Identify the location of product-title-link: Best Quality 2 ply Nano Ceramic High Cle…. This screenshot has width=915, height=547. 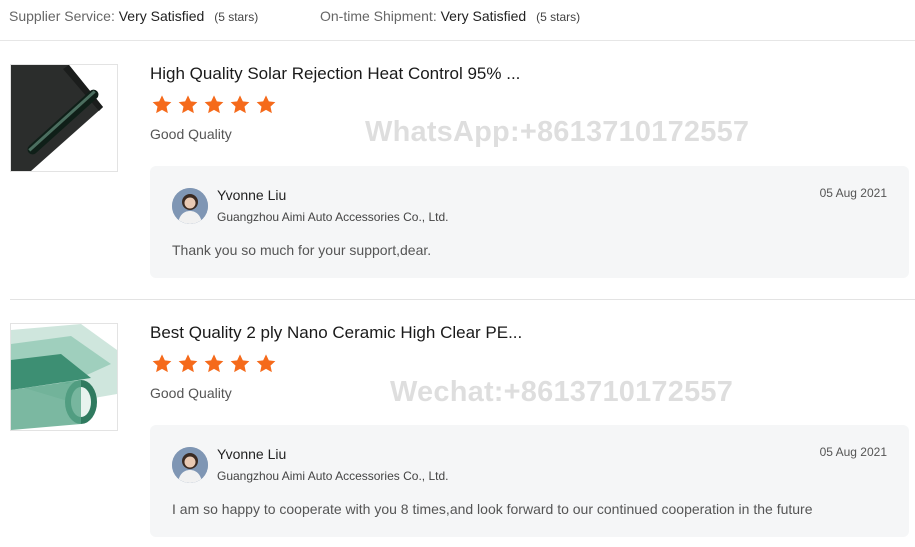
(336, 333).